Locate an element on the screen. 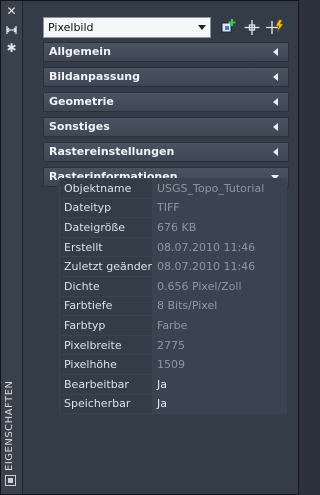 The height and width of the screenshot is (495, 320). property-row: Pixelbreite 2775 is located at coordinates (173, 345).